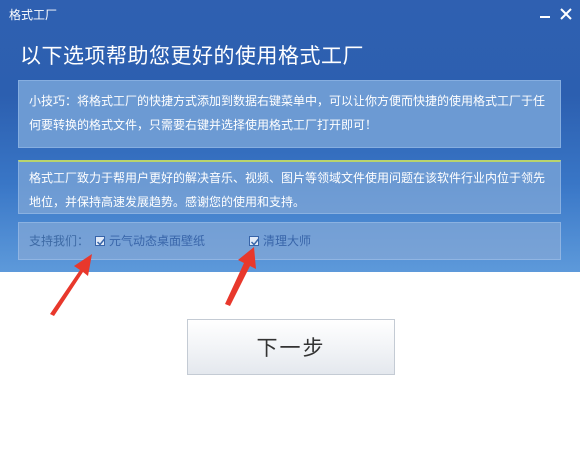  I want to click on minimize-icon, so click(545, 17).